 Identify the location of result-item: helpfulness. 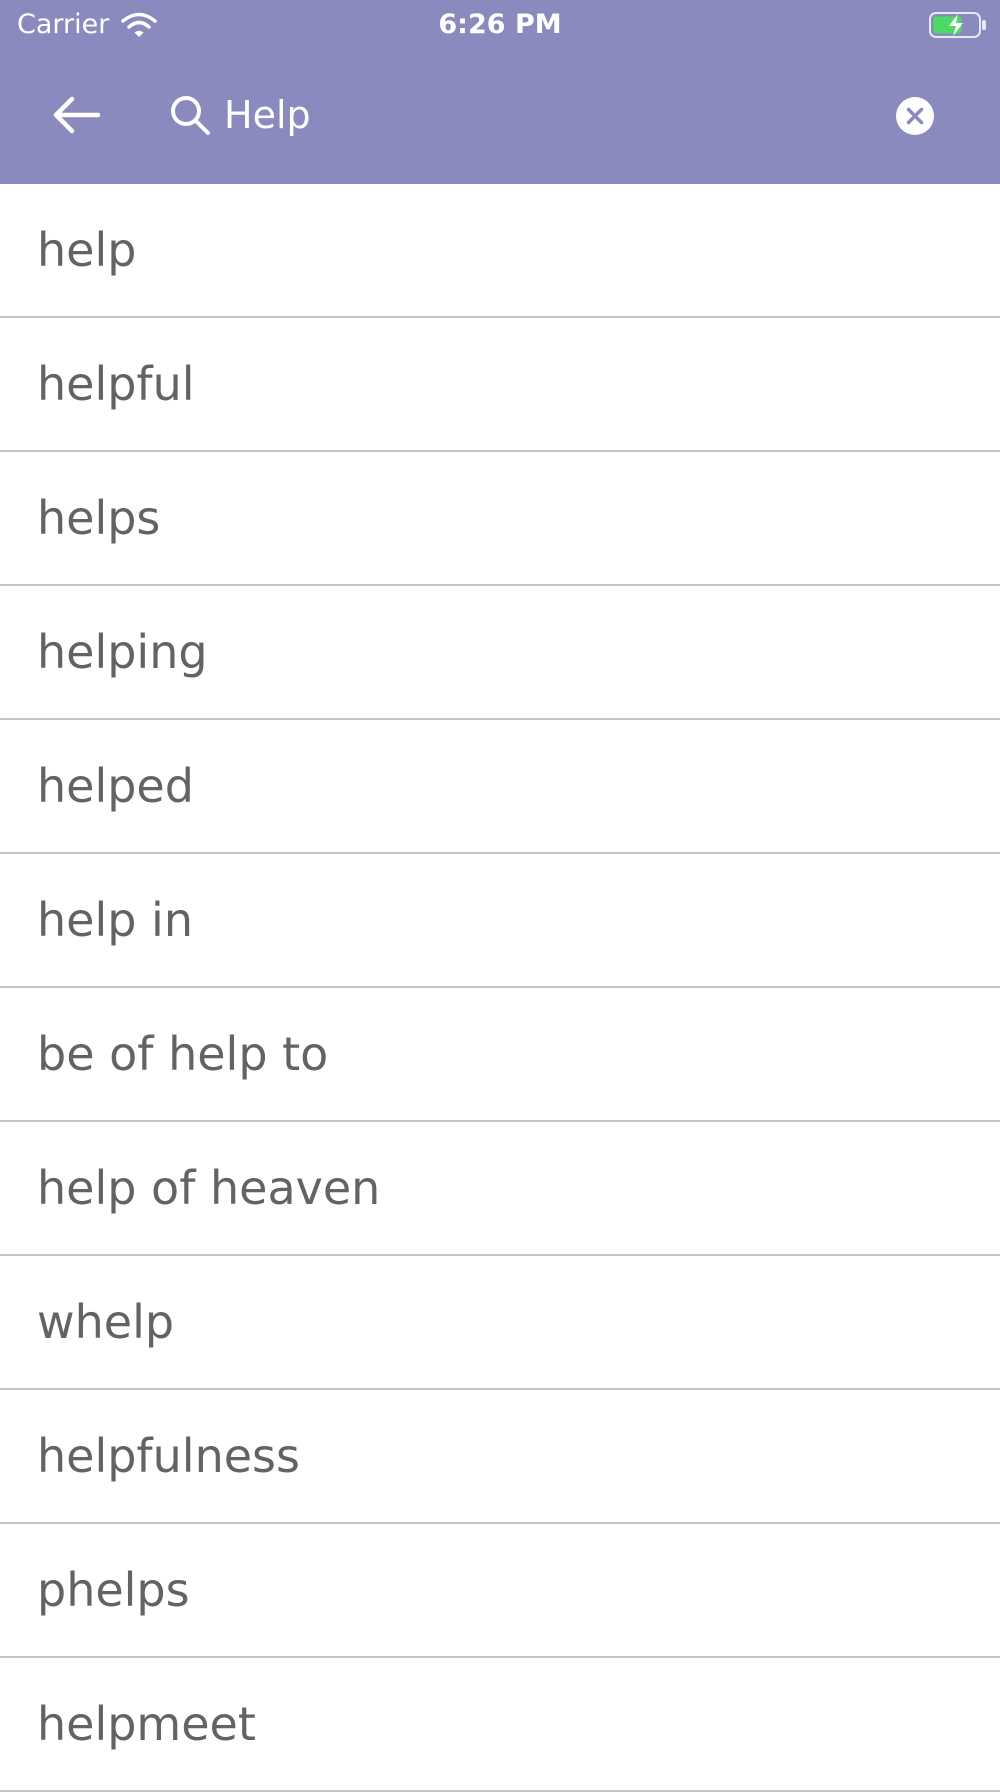
(500, 1457).